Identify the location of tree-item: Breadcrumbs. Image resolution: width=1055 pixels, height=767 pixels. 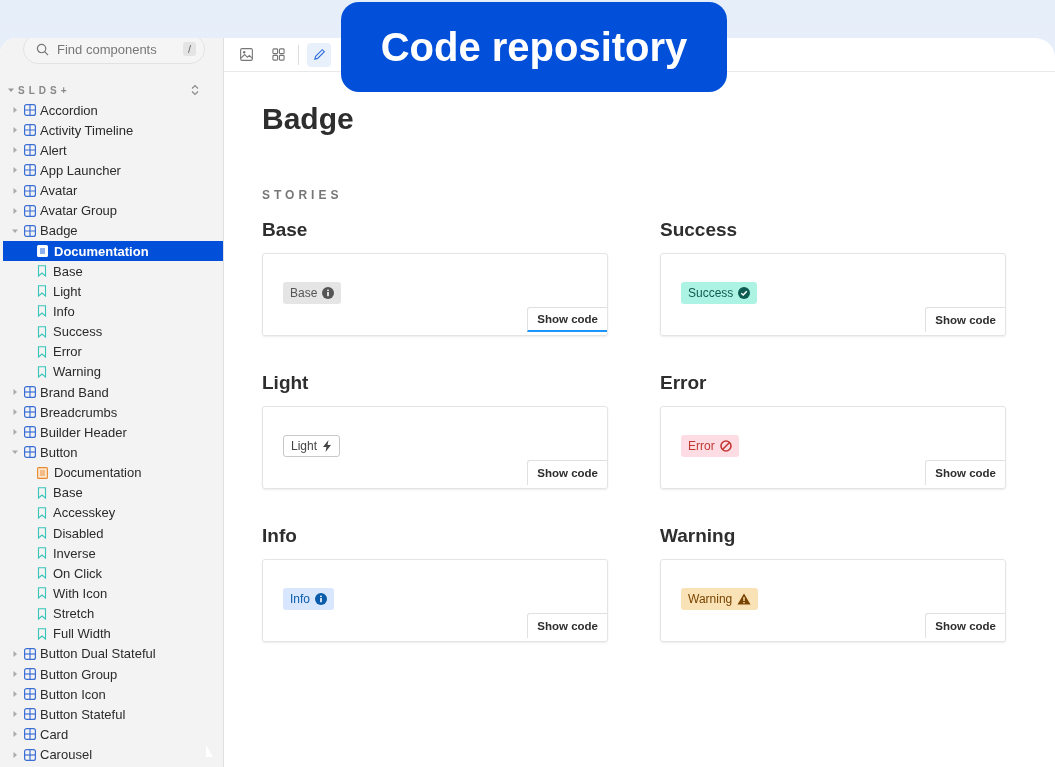
(79, 412).